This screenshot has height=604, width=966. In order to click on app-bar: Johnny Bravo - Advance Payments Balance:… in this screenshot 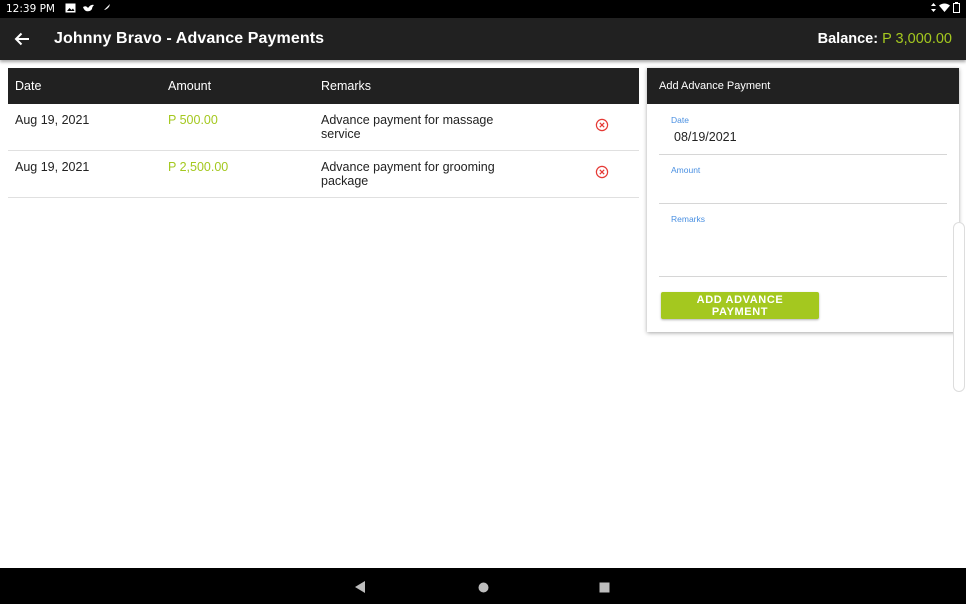, I will do `click(483, 39)`.